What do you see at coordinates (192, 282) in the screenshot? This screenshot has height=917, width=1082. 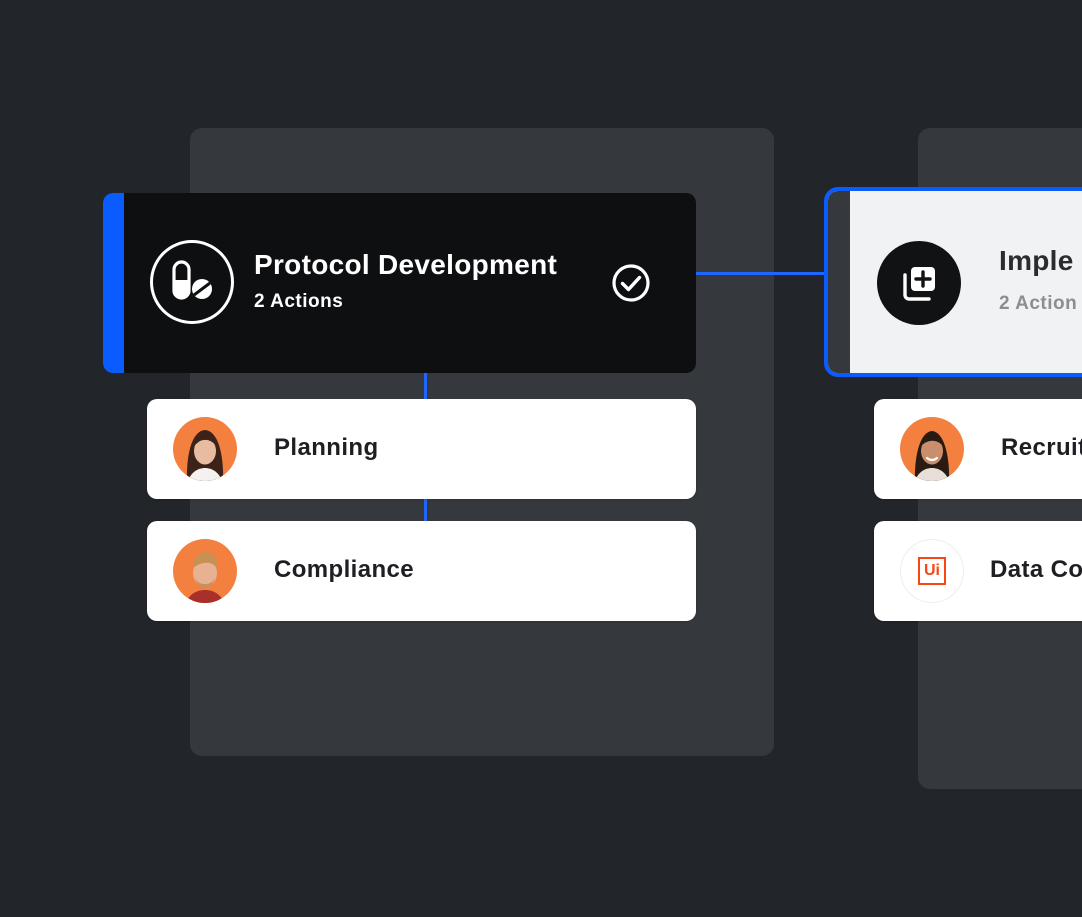 I see `pills-icon` at bounding box center [192, 282].